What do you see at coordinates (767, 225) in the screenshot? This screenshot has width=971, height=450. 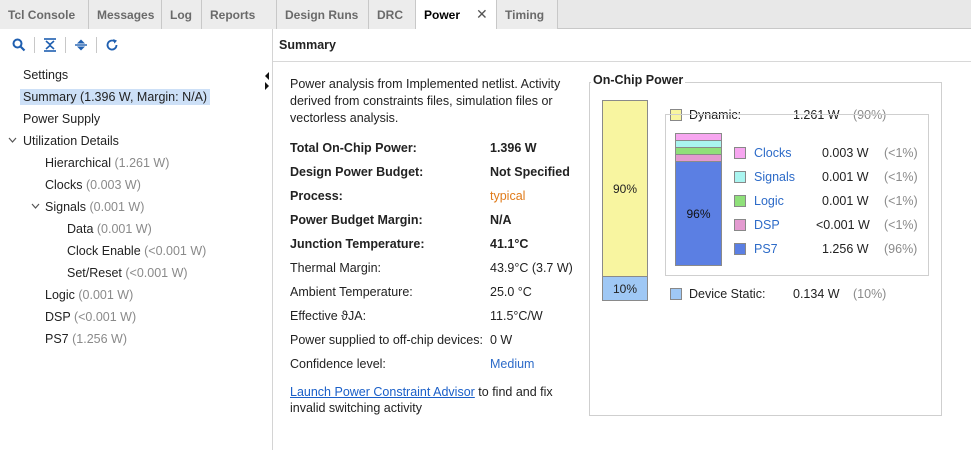 I see `dsp-link: DSP` at bounding box center [767, 225].